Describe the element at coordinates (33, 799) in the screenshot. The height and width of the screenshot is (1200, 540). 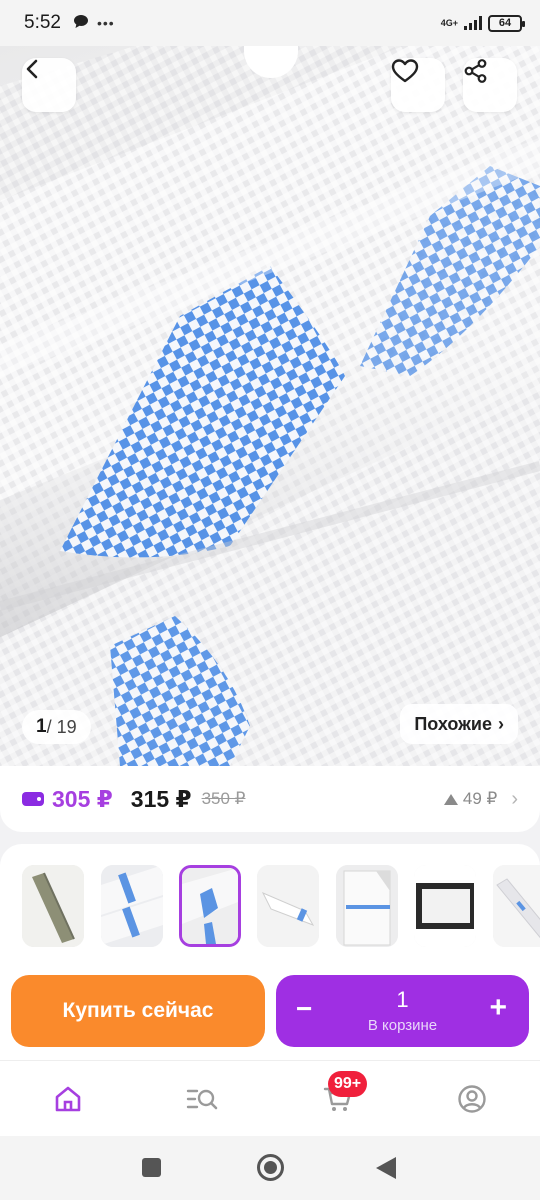
I see `wallet-icon` at that location.